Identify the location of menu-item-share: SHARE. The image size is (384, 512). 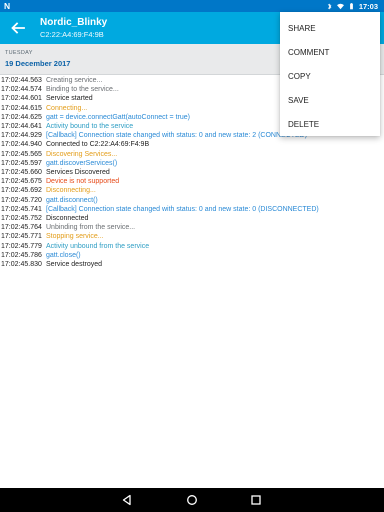
(330, 28).